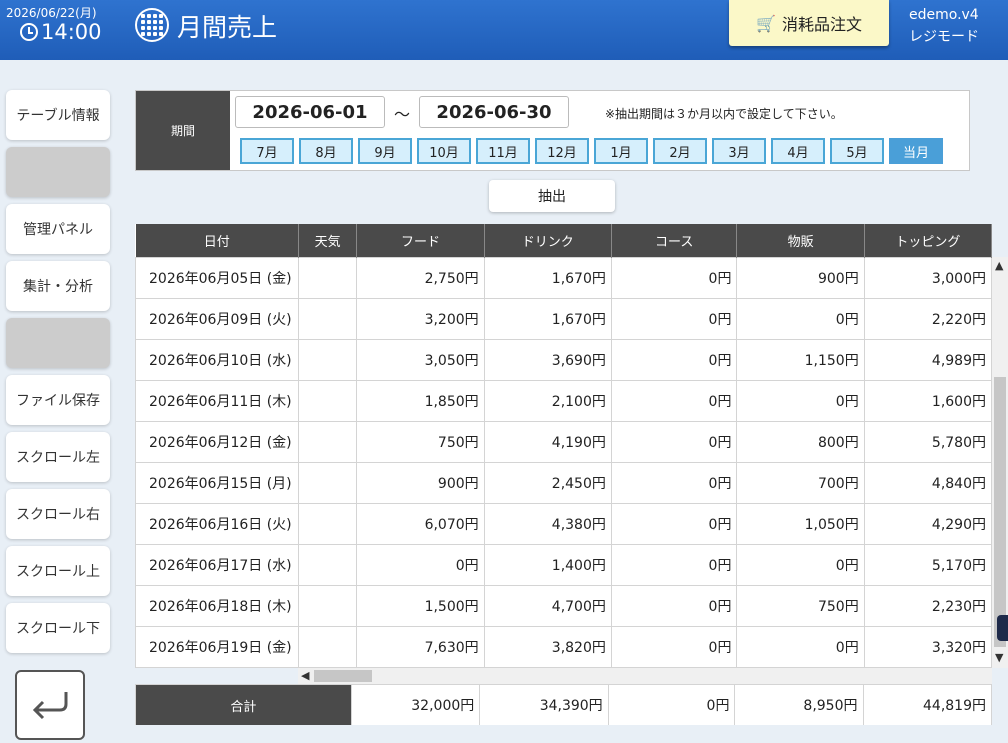 This screenshot has width=1008, height=743. What do you see at coordinates (58, 229) in the screenshot?
I see `sidebar-item-admin-panel: 管理パネル` at bounding box center [58, 229].